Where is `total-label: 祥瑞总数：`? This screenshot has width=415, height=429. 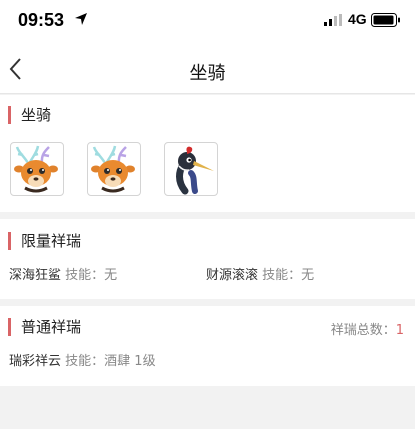 total-label: 祥瑞总数： is located at coordinates (363, 330).